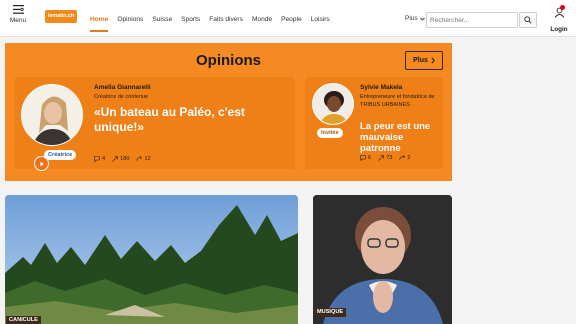 This screenshot has height=324, width=576. I want to click on notification-dot, so click(562, 7).